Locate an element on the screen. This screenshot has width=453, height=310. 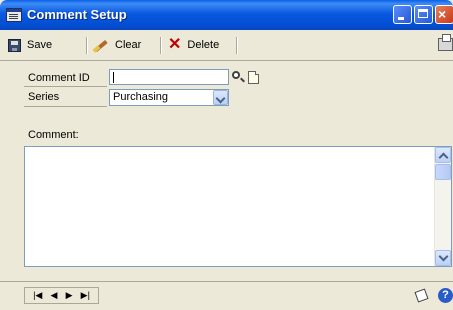
delete-icon: ✕ is located at coordinates (175, 44).